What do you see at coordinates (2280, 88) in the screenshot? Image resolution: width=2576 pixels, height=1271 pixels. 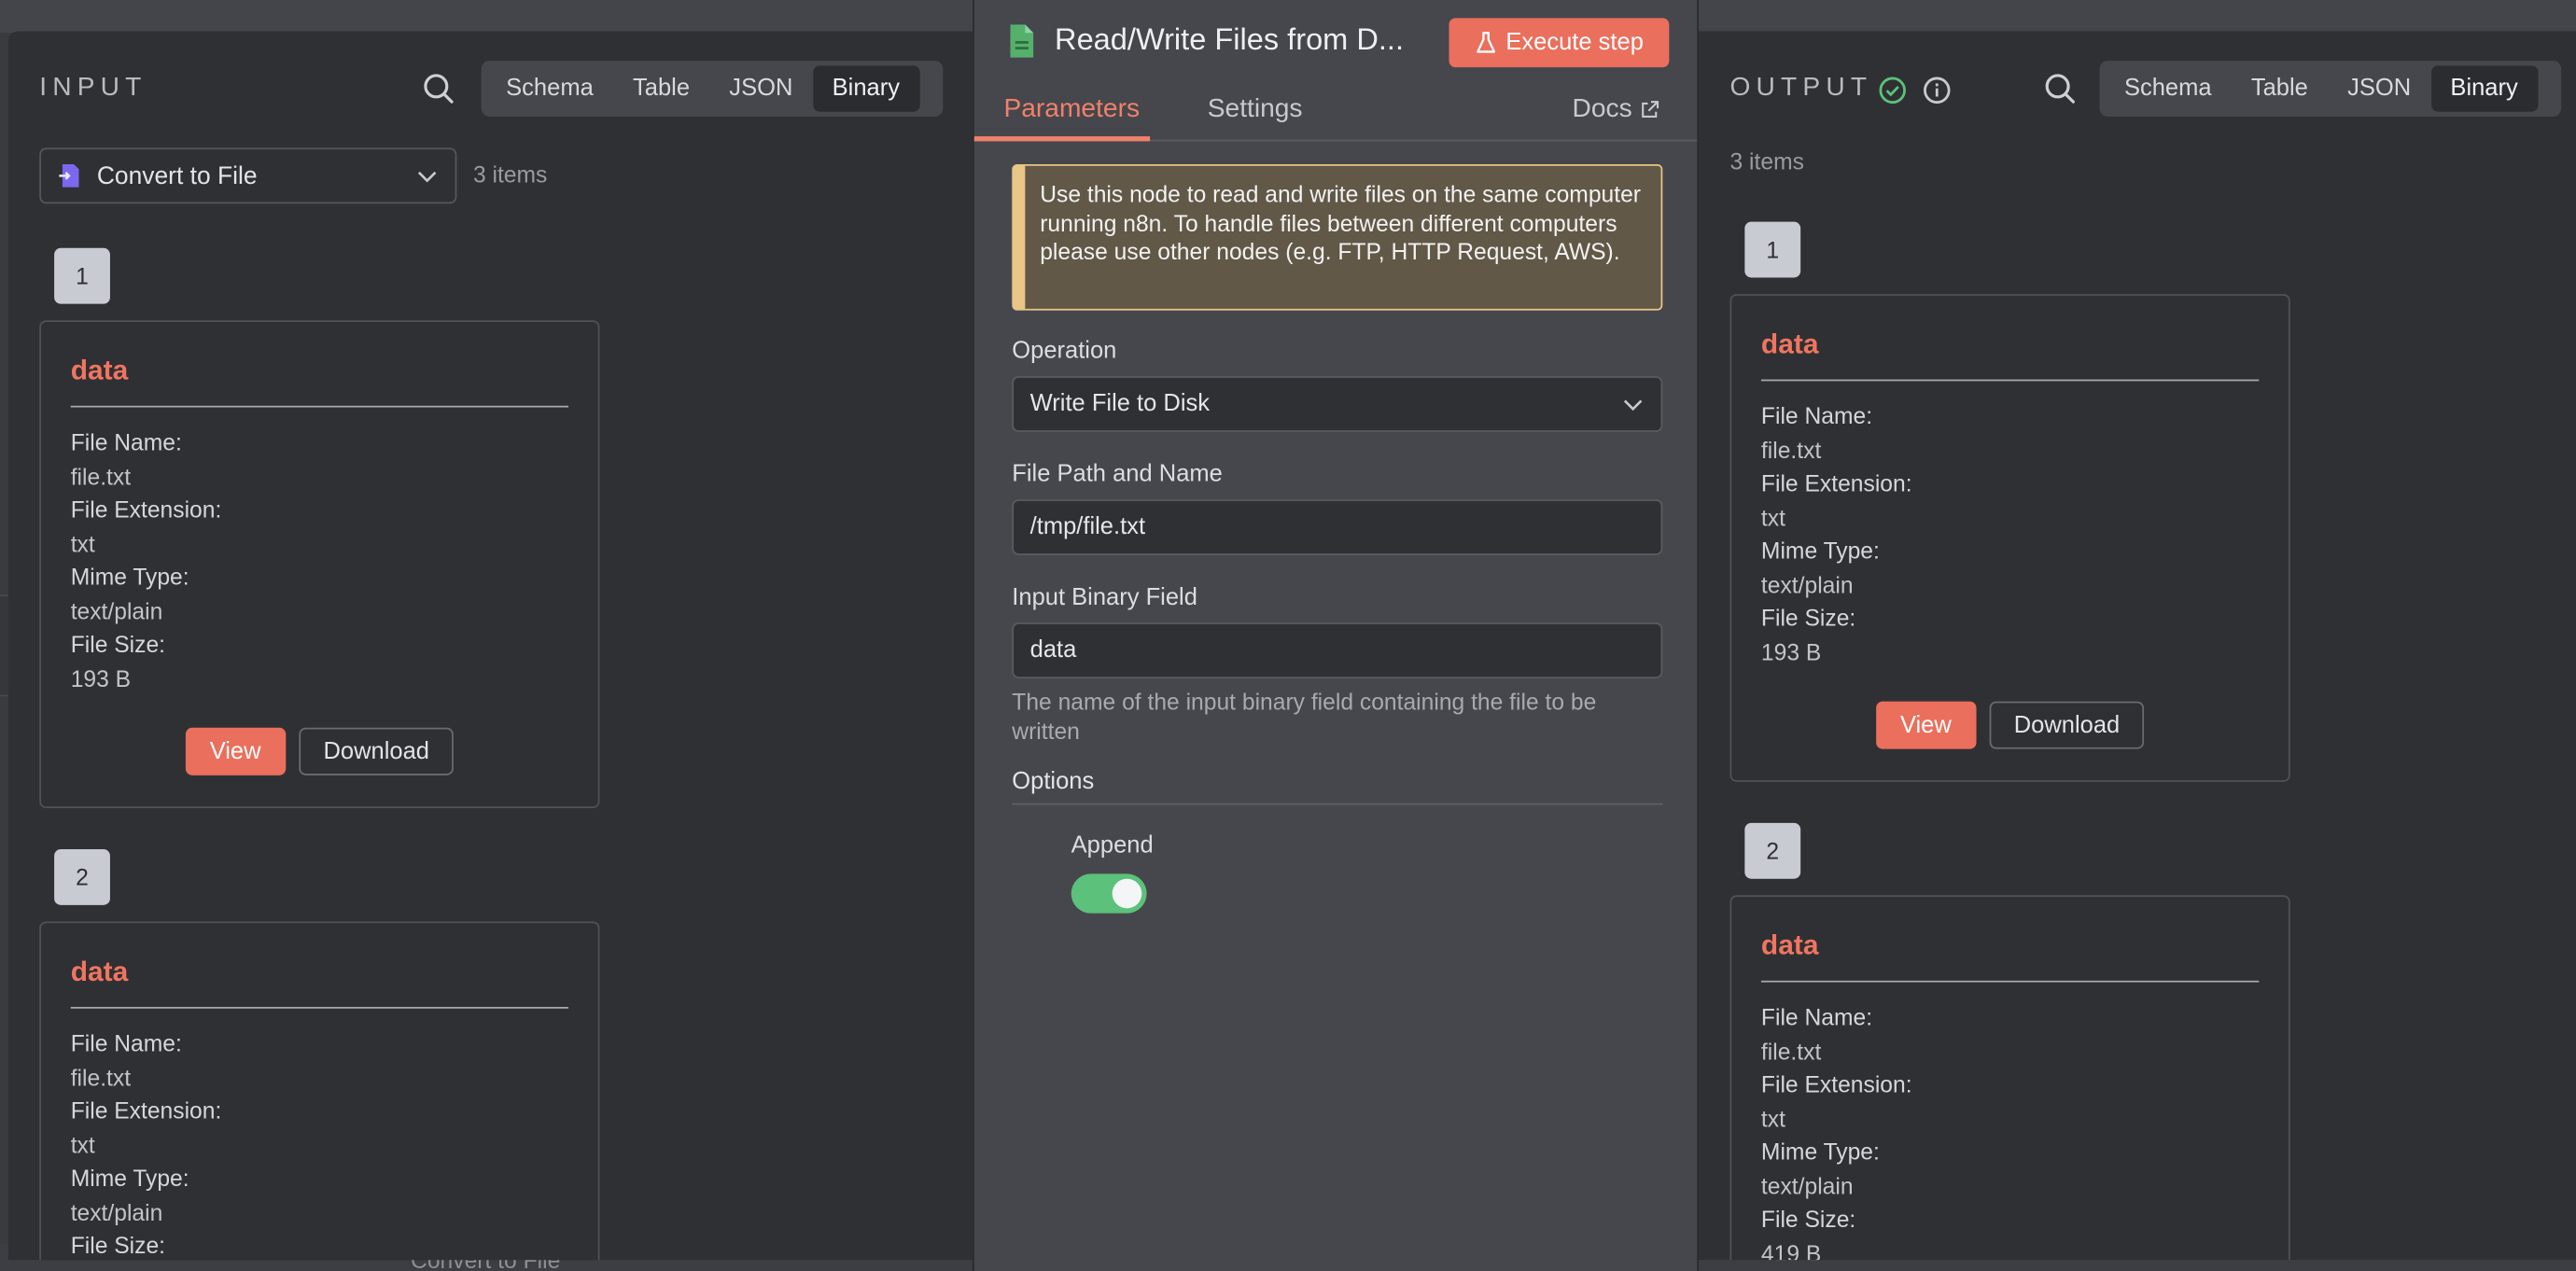 I see `output-view-table: Table` at bounding box center [2280, 88].